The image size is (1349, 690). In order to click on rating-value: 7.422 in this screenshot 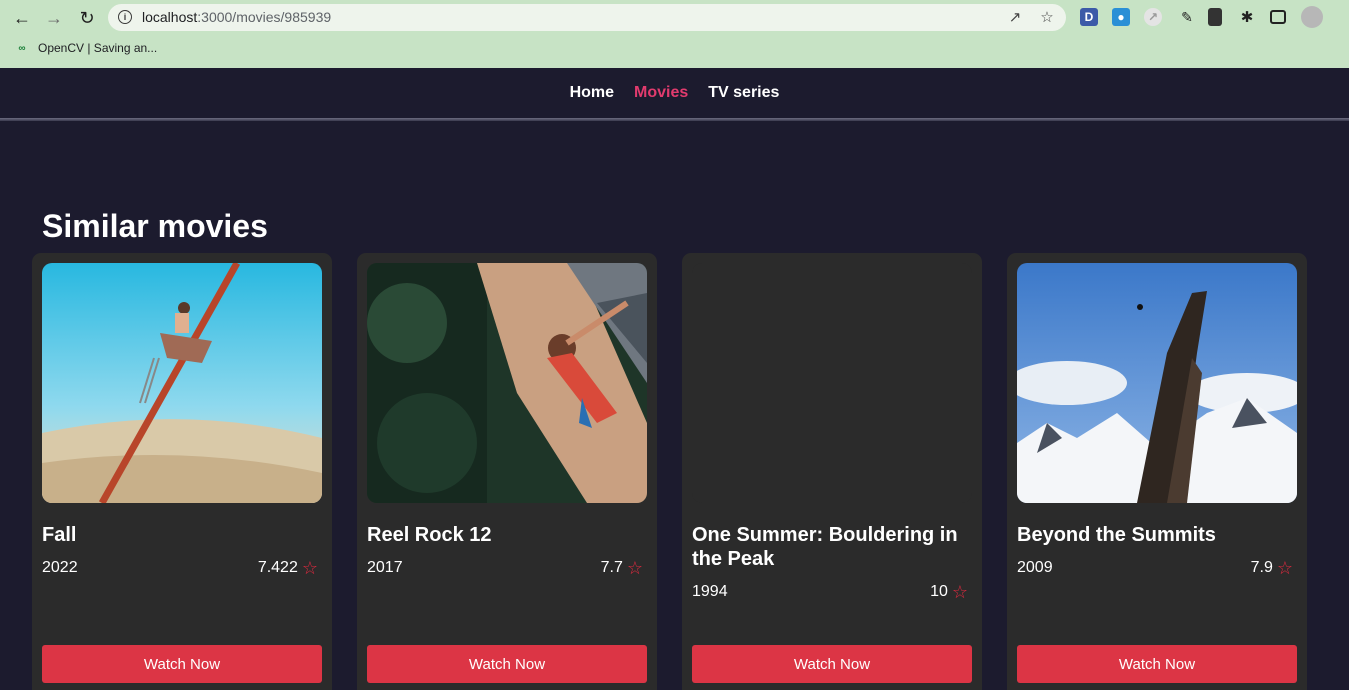, I will do `click(277, 567)`.